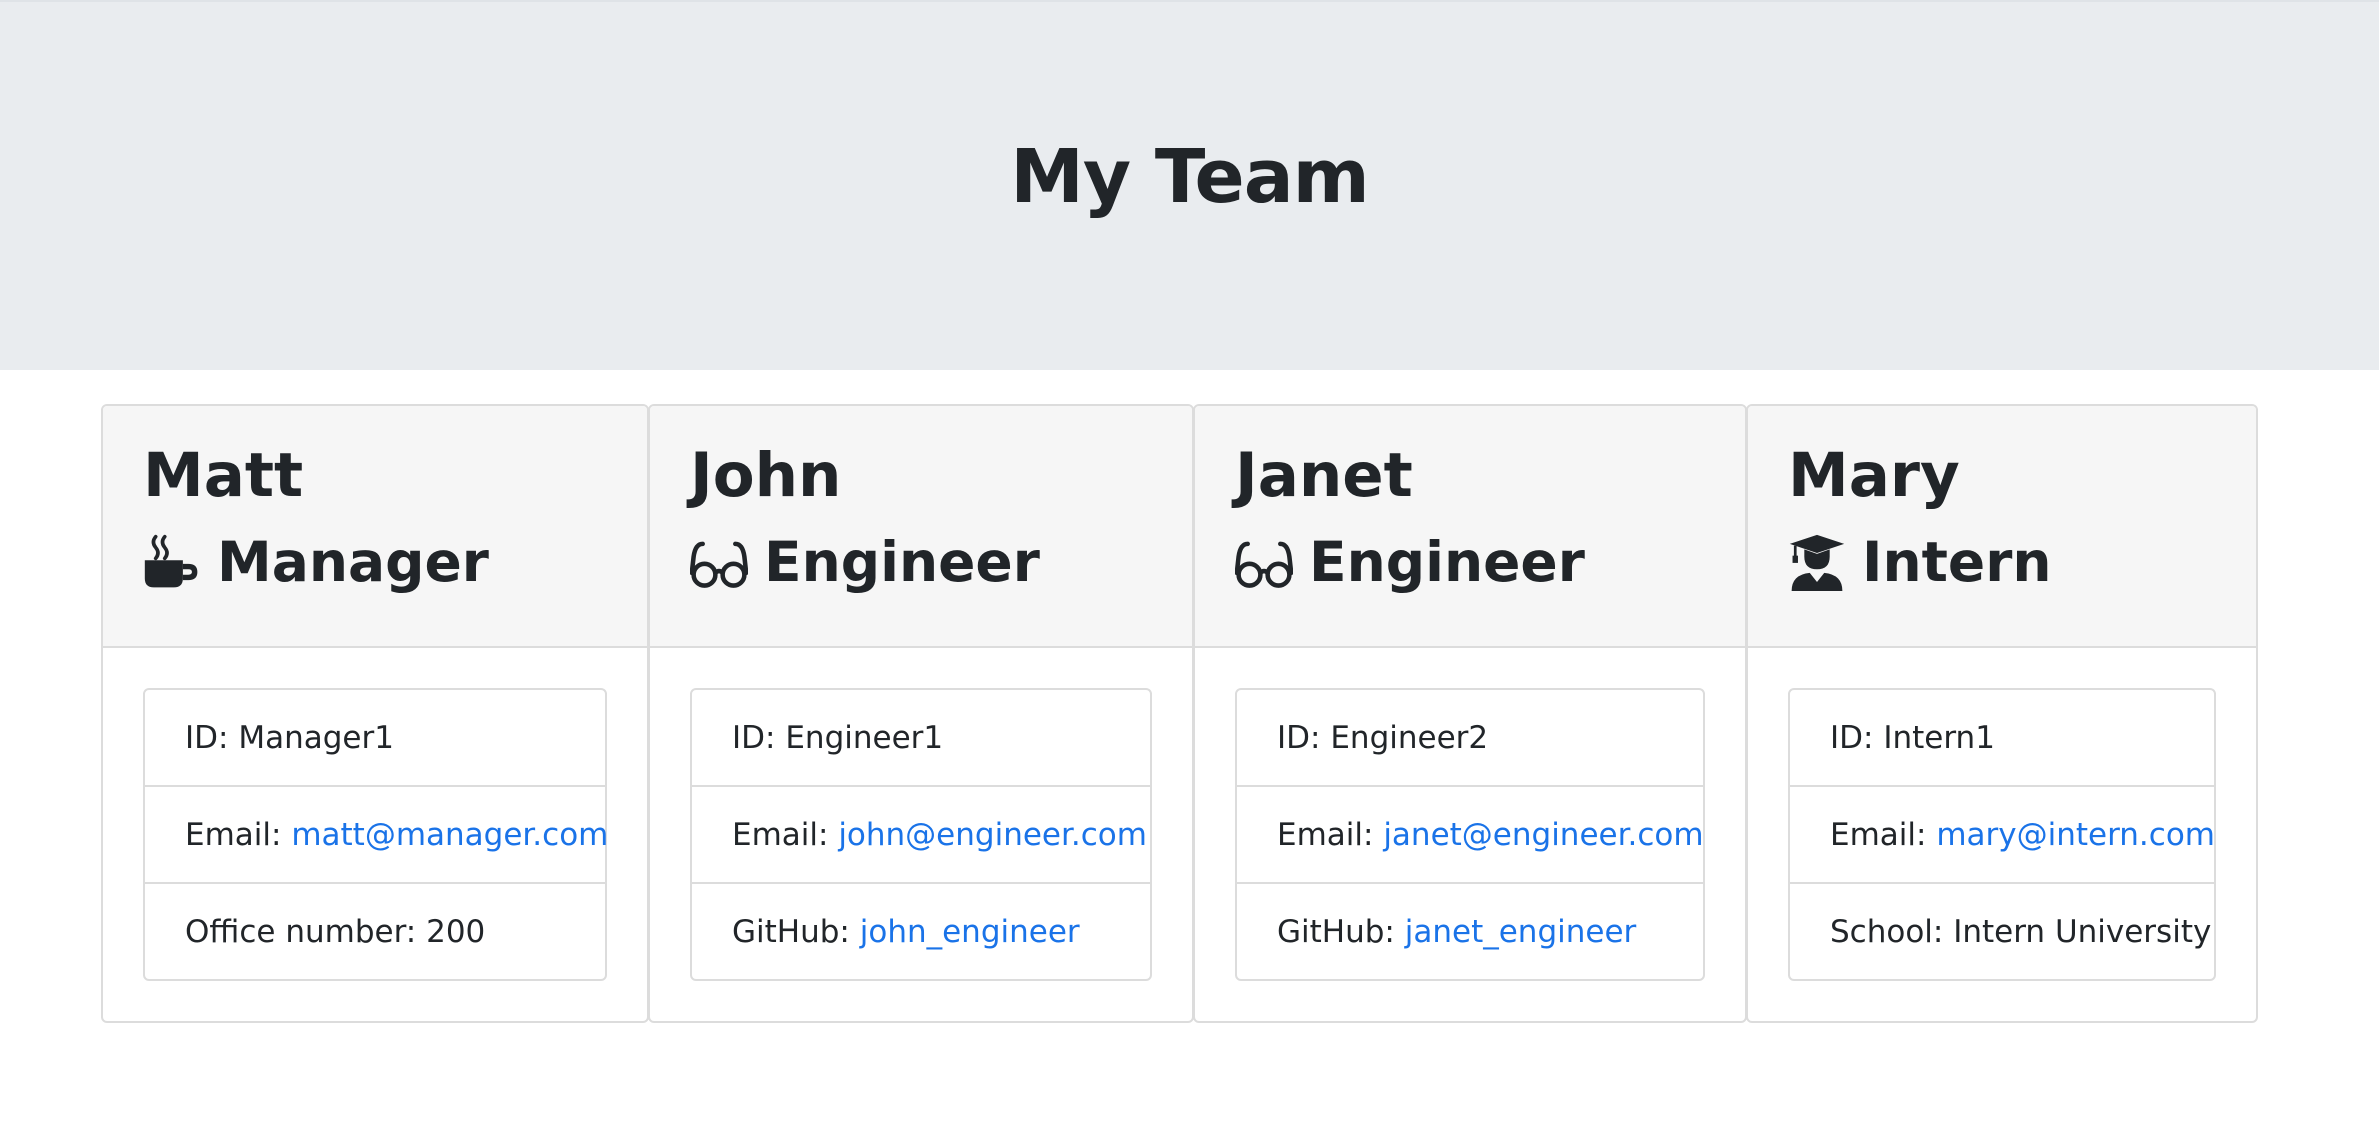 Image resolution: width=2379 pixels, height=1125 pixels. I want to click on employee-name: Matt, so click(223, 475).